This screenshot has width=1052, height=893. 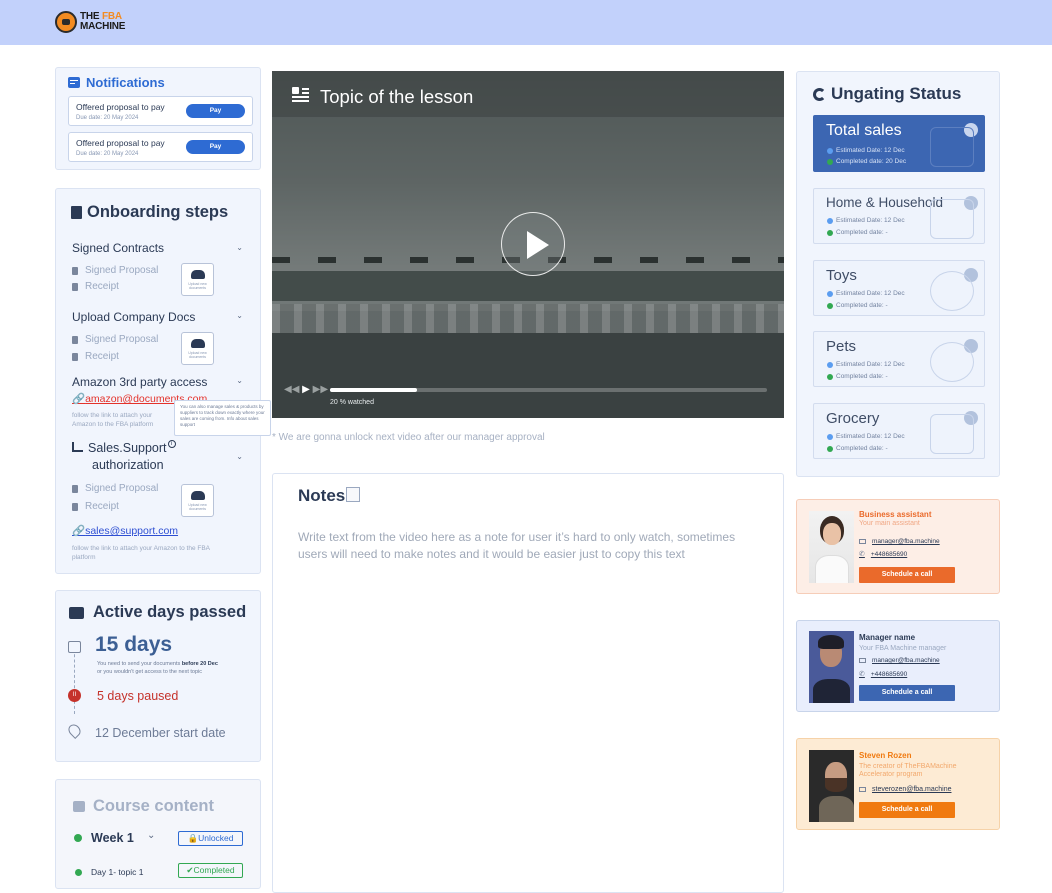 I want to click on pause-icon: II, so click(x=74, y=695).